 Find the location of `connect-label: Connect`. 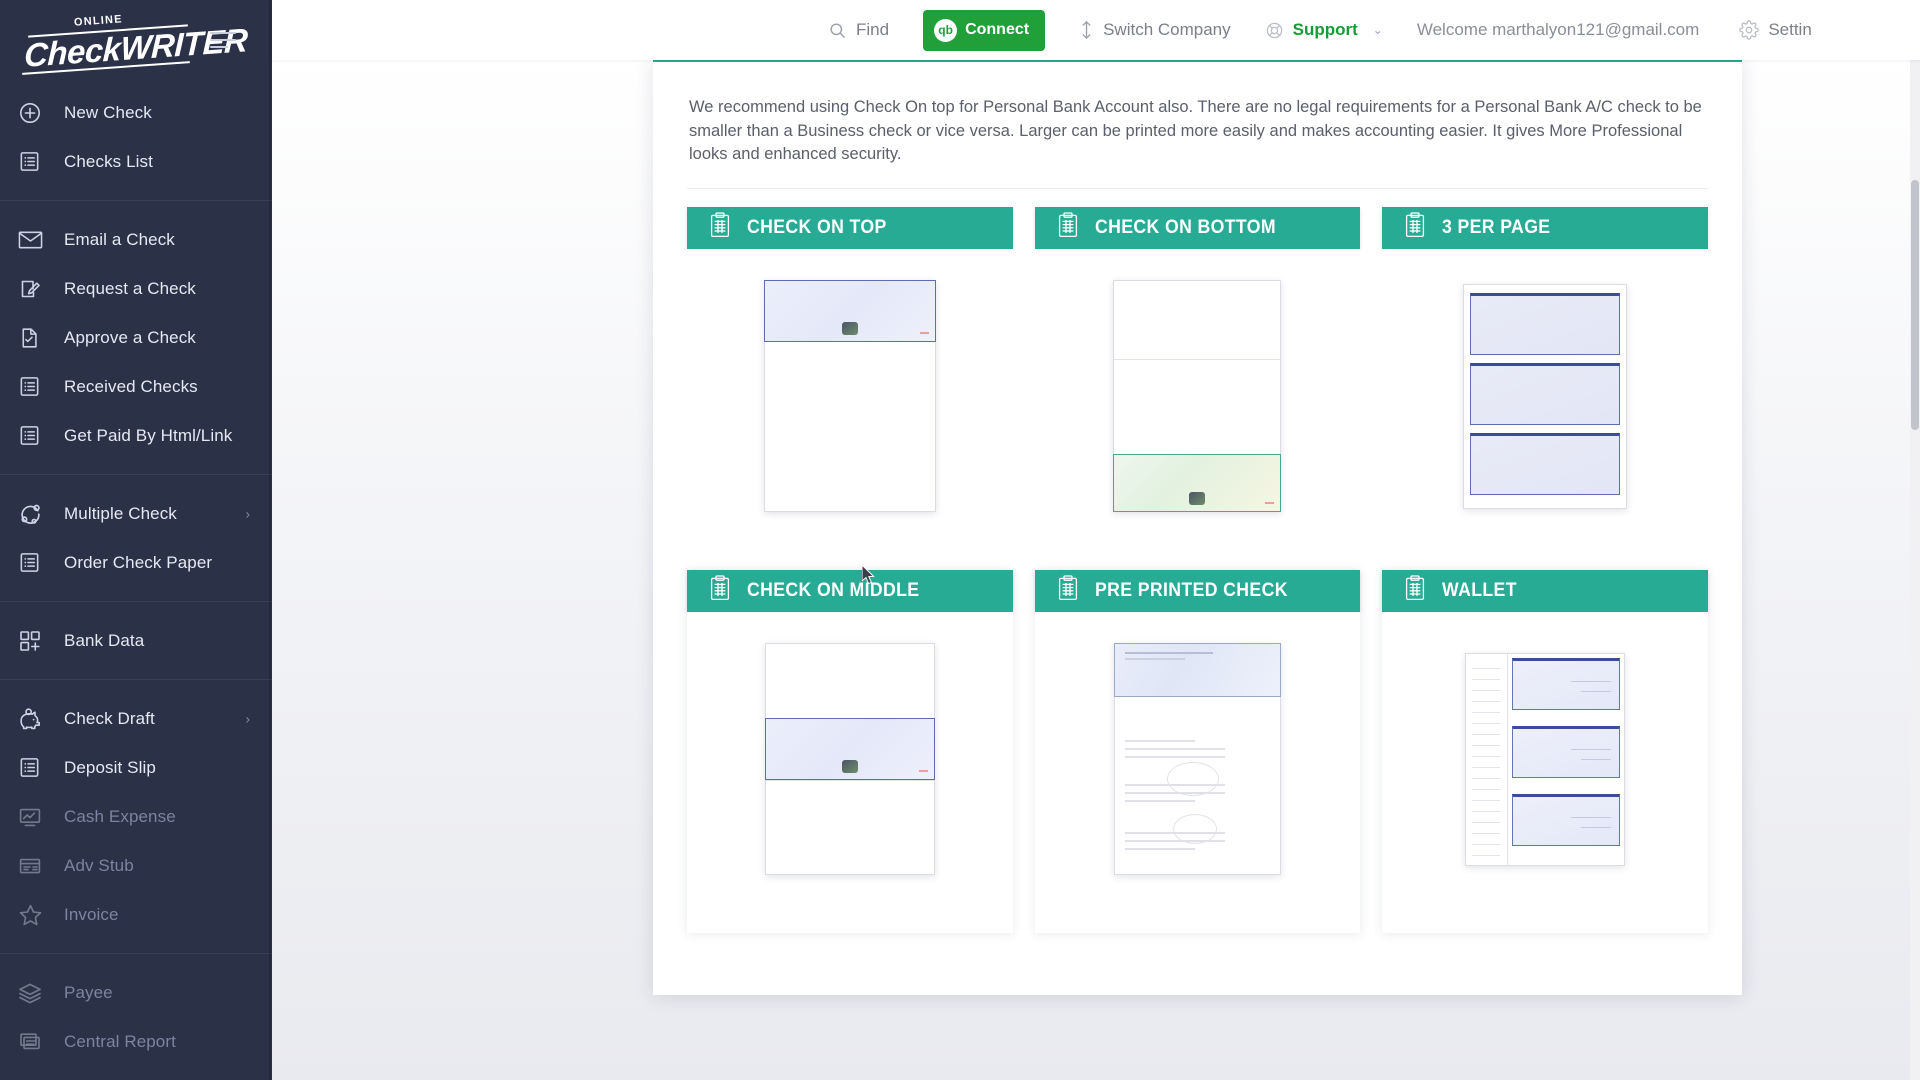

connect-label: Connect is located at coordinates (997, 29).